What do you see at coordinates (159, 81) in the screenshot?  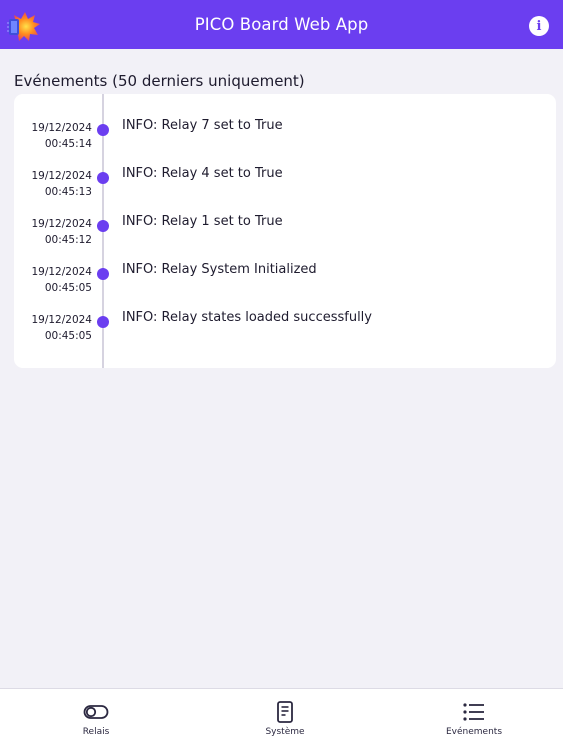 I see `events-section-title: Evénements (50 derniers uniquement)` at bounding box center [159, 81].